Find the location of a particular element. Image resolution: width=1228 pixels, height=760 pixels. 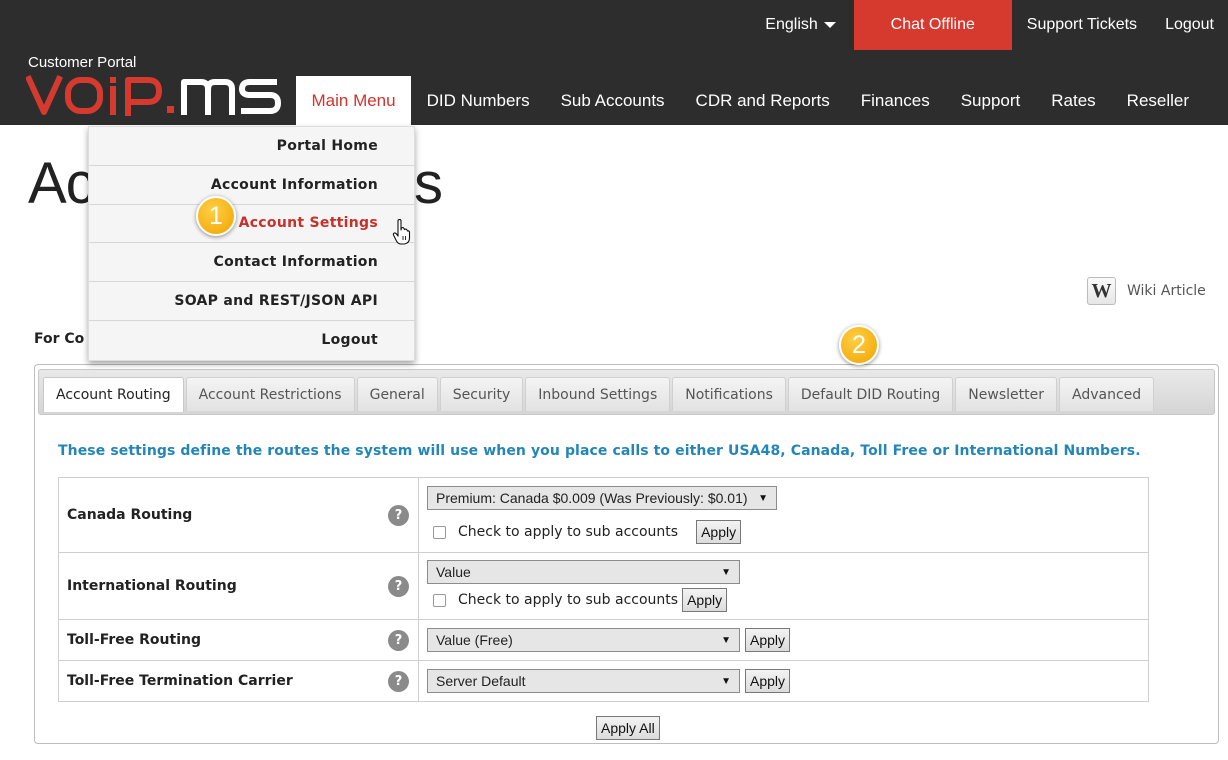

wiki-article-link: W Wiki Article is located at coordinates (1146, 291).